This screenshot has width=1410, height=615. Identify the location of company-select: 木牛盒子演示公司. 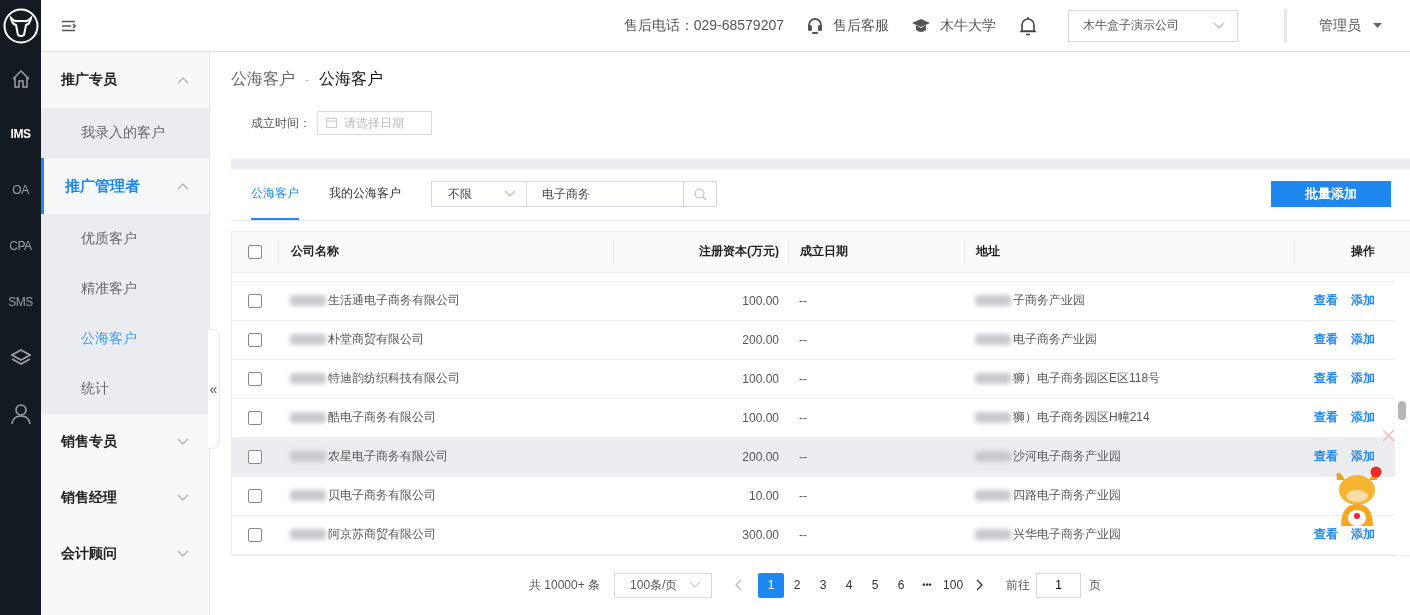
(1153, 25).